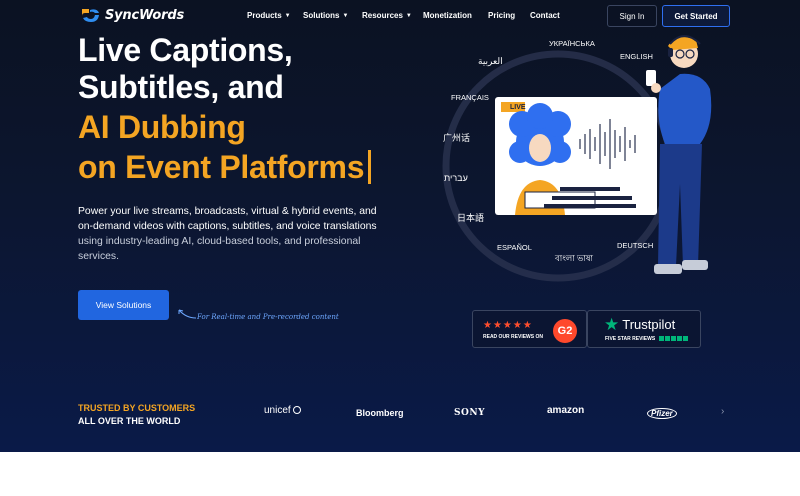 The image size is (800, 496). Describe the element at coordinates (370, 167) in the screenshot. I see `typing-cursor` at that location.